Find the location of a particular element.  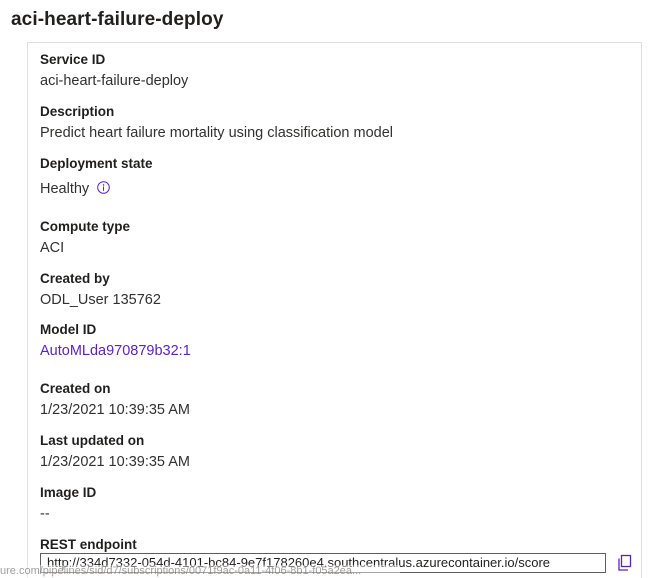

model-id-link: AutoMLda970879b32:1 is located at coordinates (115, 351).